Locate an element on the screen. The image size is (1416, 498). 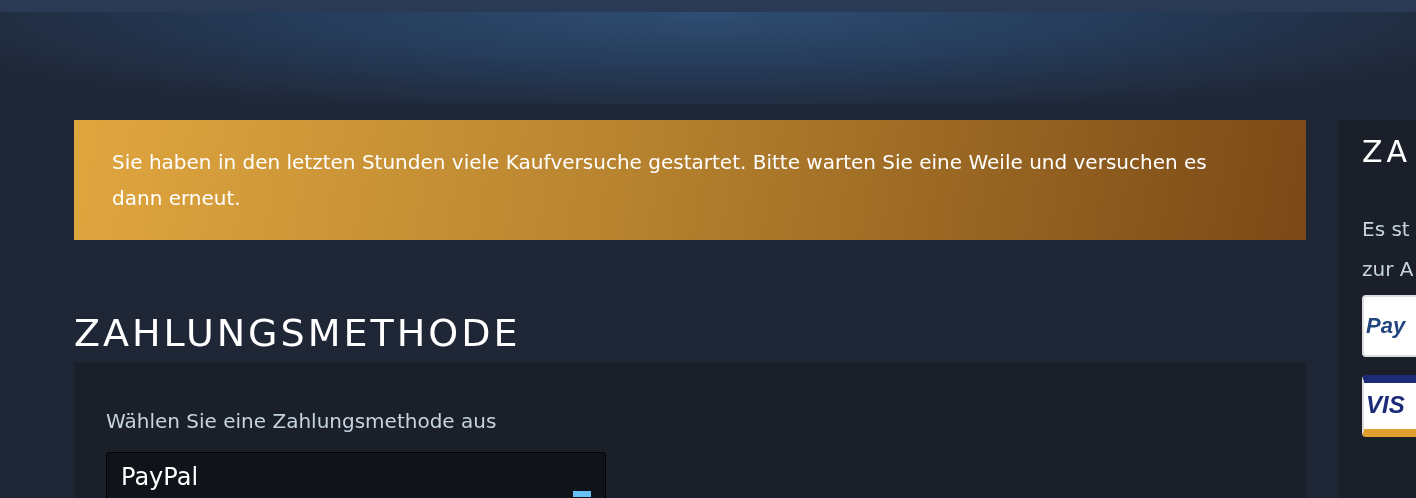
sidebar-text: Es st is located at coordinates (1386, 229).